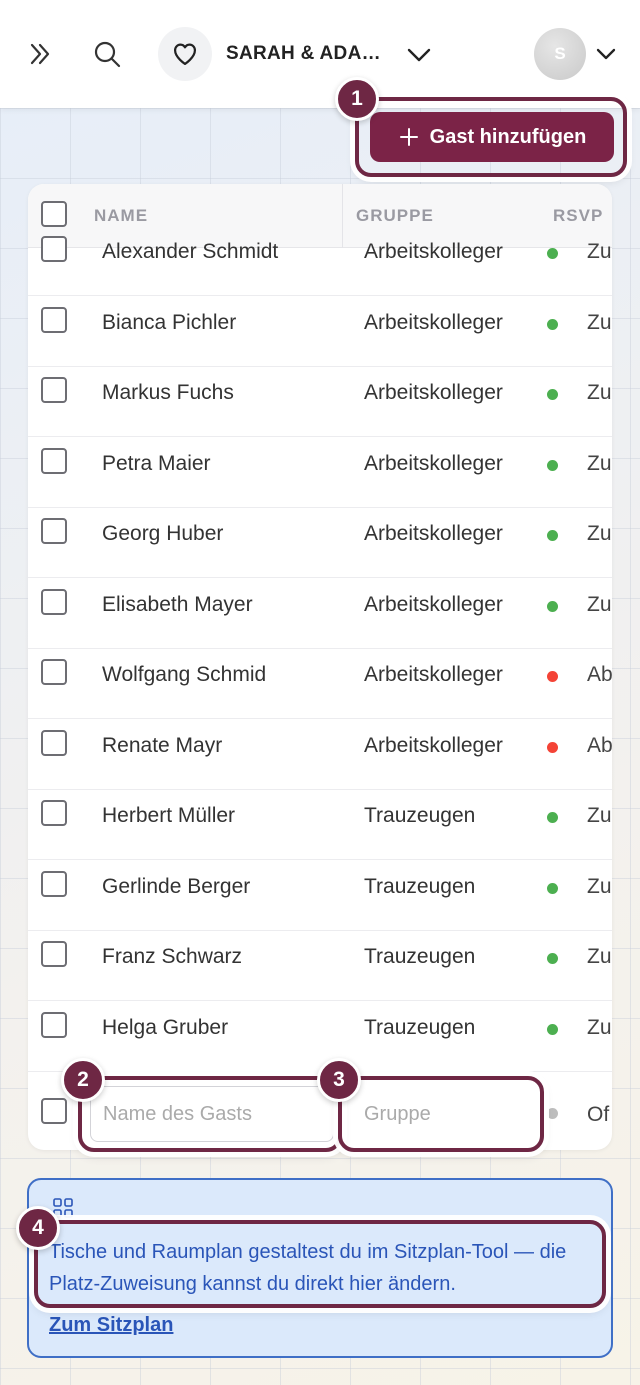  Describe the element at coordinates (320, 684) in the screenshot. I see `table-row: Wolfgang Schmid Arbeitskolleger Ab` at that location.